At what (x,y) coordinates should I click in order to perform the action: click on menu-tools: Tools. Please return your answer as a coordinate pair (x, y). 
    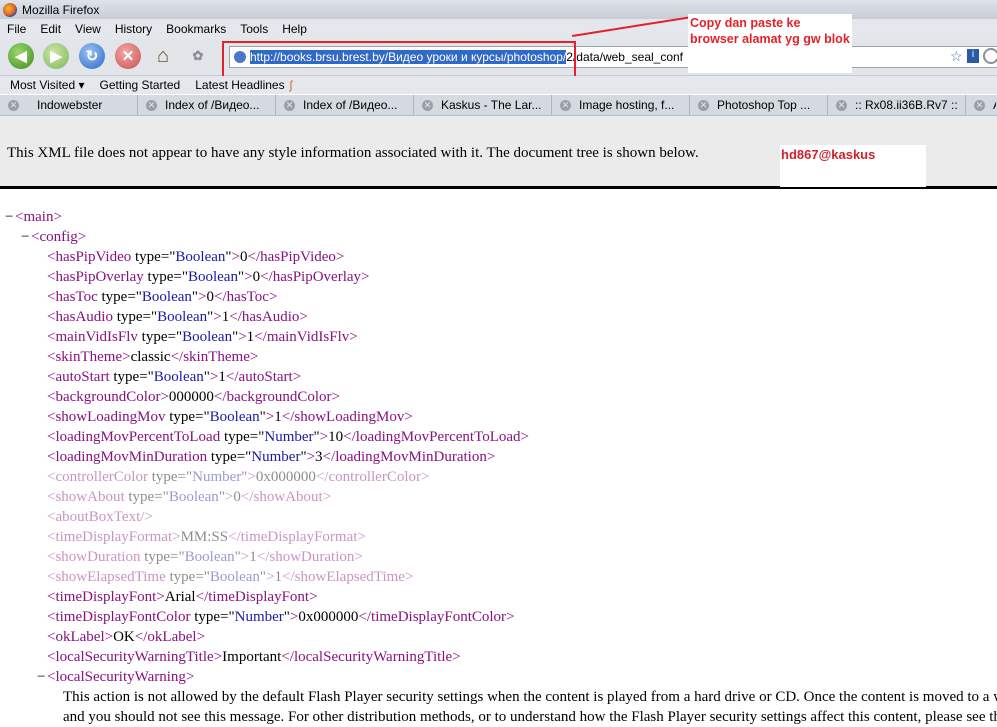
    Looking at the image, I should click on (254, 29).